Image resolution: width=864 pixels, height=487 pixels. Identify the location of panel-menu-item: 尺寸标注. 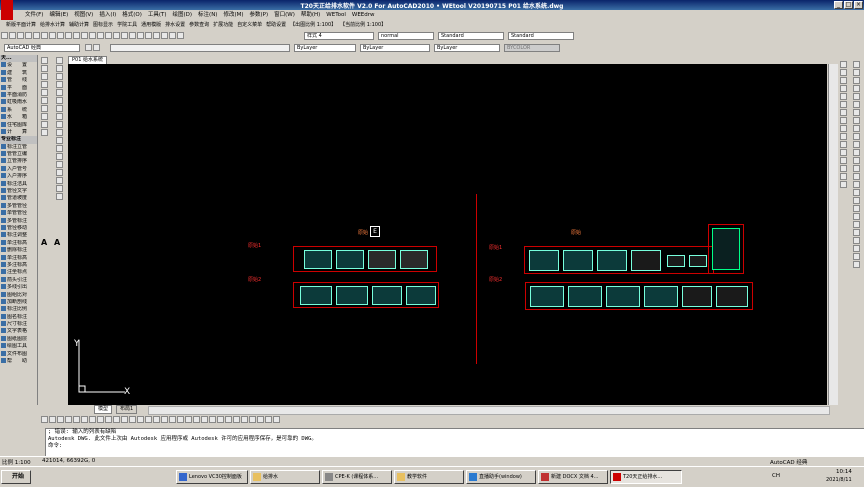
(18, 324).